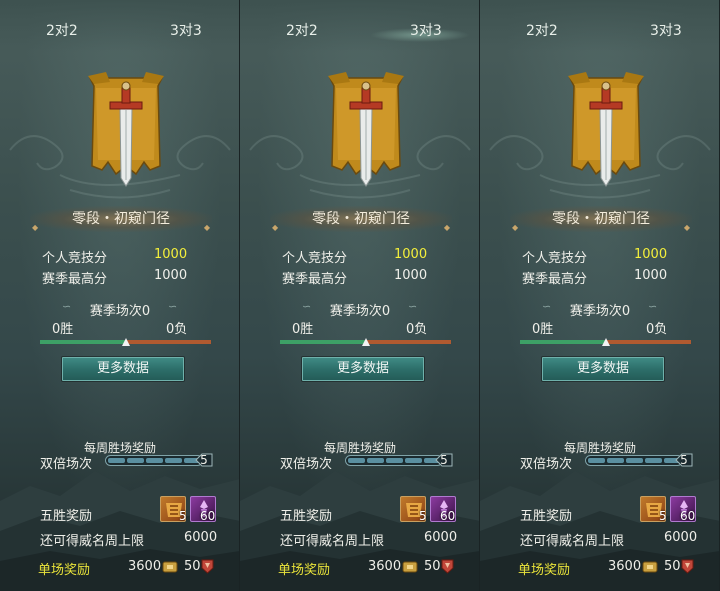 The image size is (720, 591). I want to click on ornament-right-icon: ◆, so click(686, 227).